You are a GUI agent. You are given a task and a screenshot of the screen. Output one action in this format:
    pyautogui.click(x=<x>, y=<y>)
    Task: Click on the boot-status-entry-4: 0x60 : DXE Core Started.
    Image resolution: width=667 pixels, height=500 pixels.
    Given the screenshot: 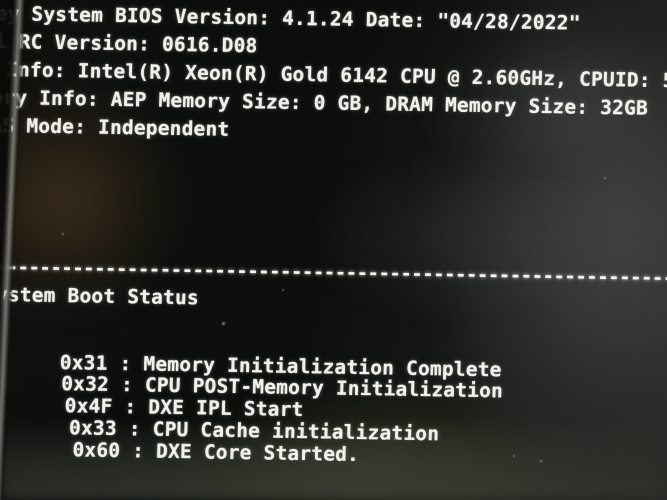 What is the action you would take?
    pyautogui.click(x=180, y=451)
    